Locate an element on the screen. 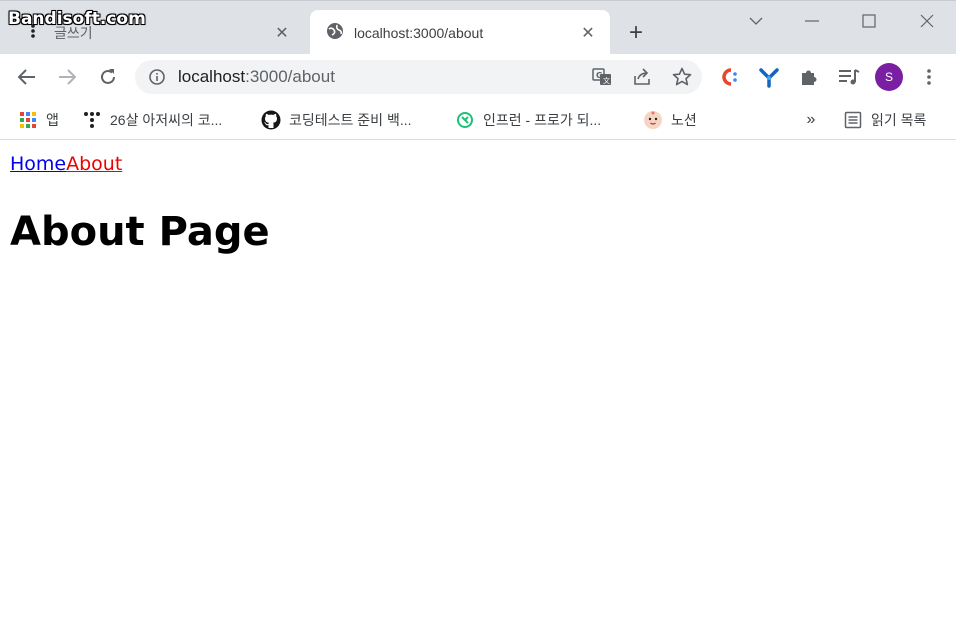 This screenshot has height=640, width=956. translate-icon: G文 is located at coordinates (602, 77).